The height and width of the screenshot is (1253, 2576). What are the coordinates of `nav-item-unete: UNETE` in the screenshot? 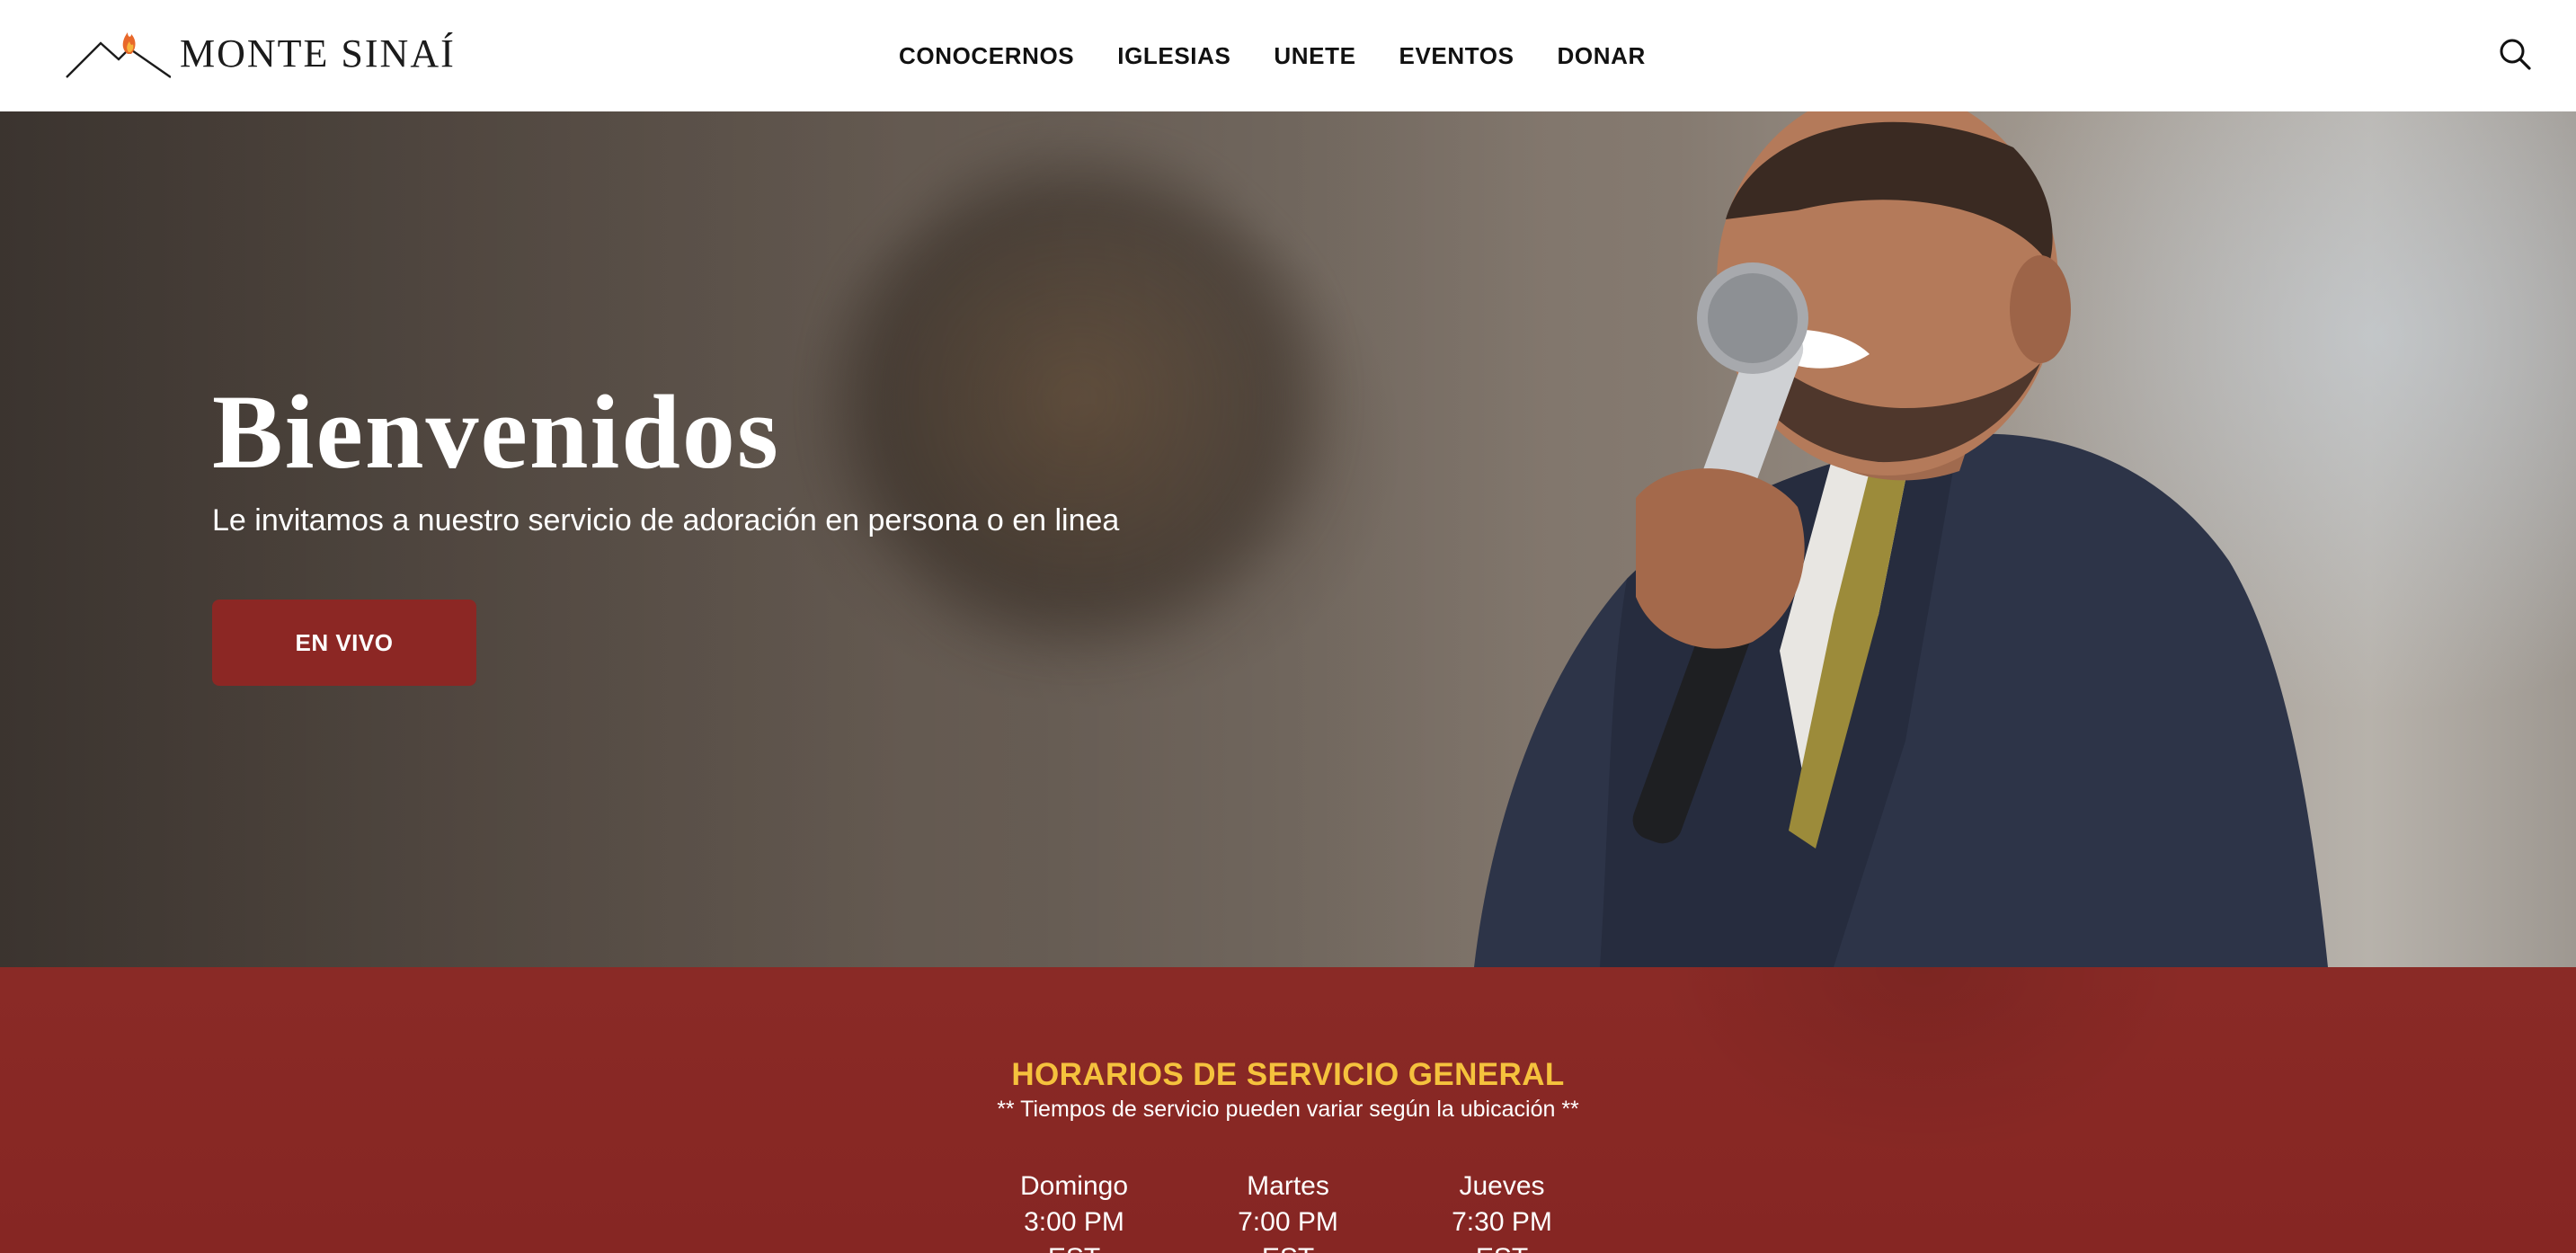 It's located at (1314, 56).